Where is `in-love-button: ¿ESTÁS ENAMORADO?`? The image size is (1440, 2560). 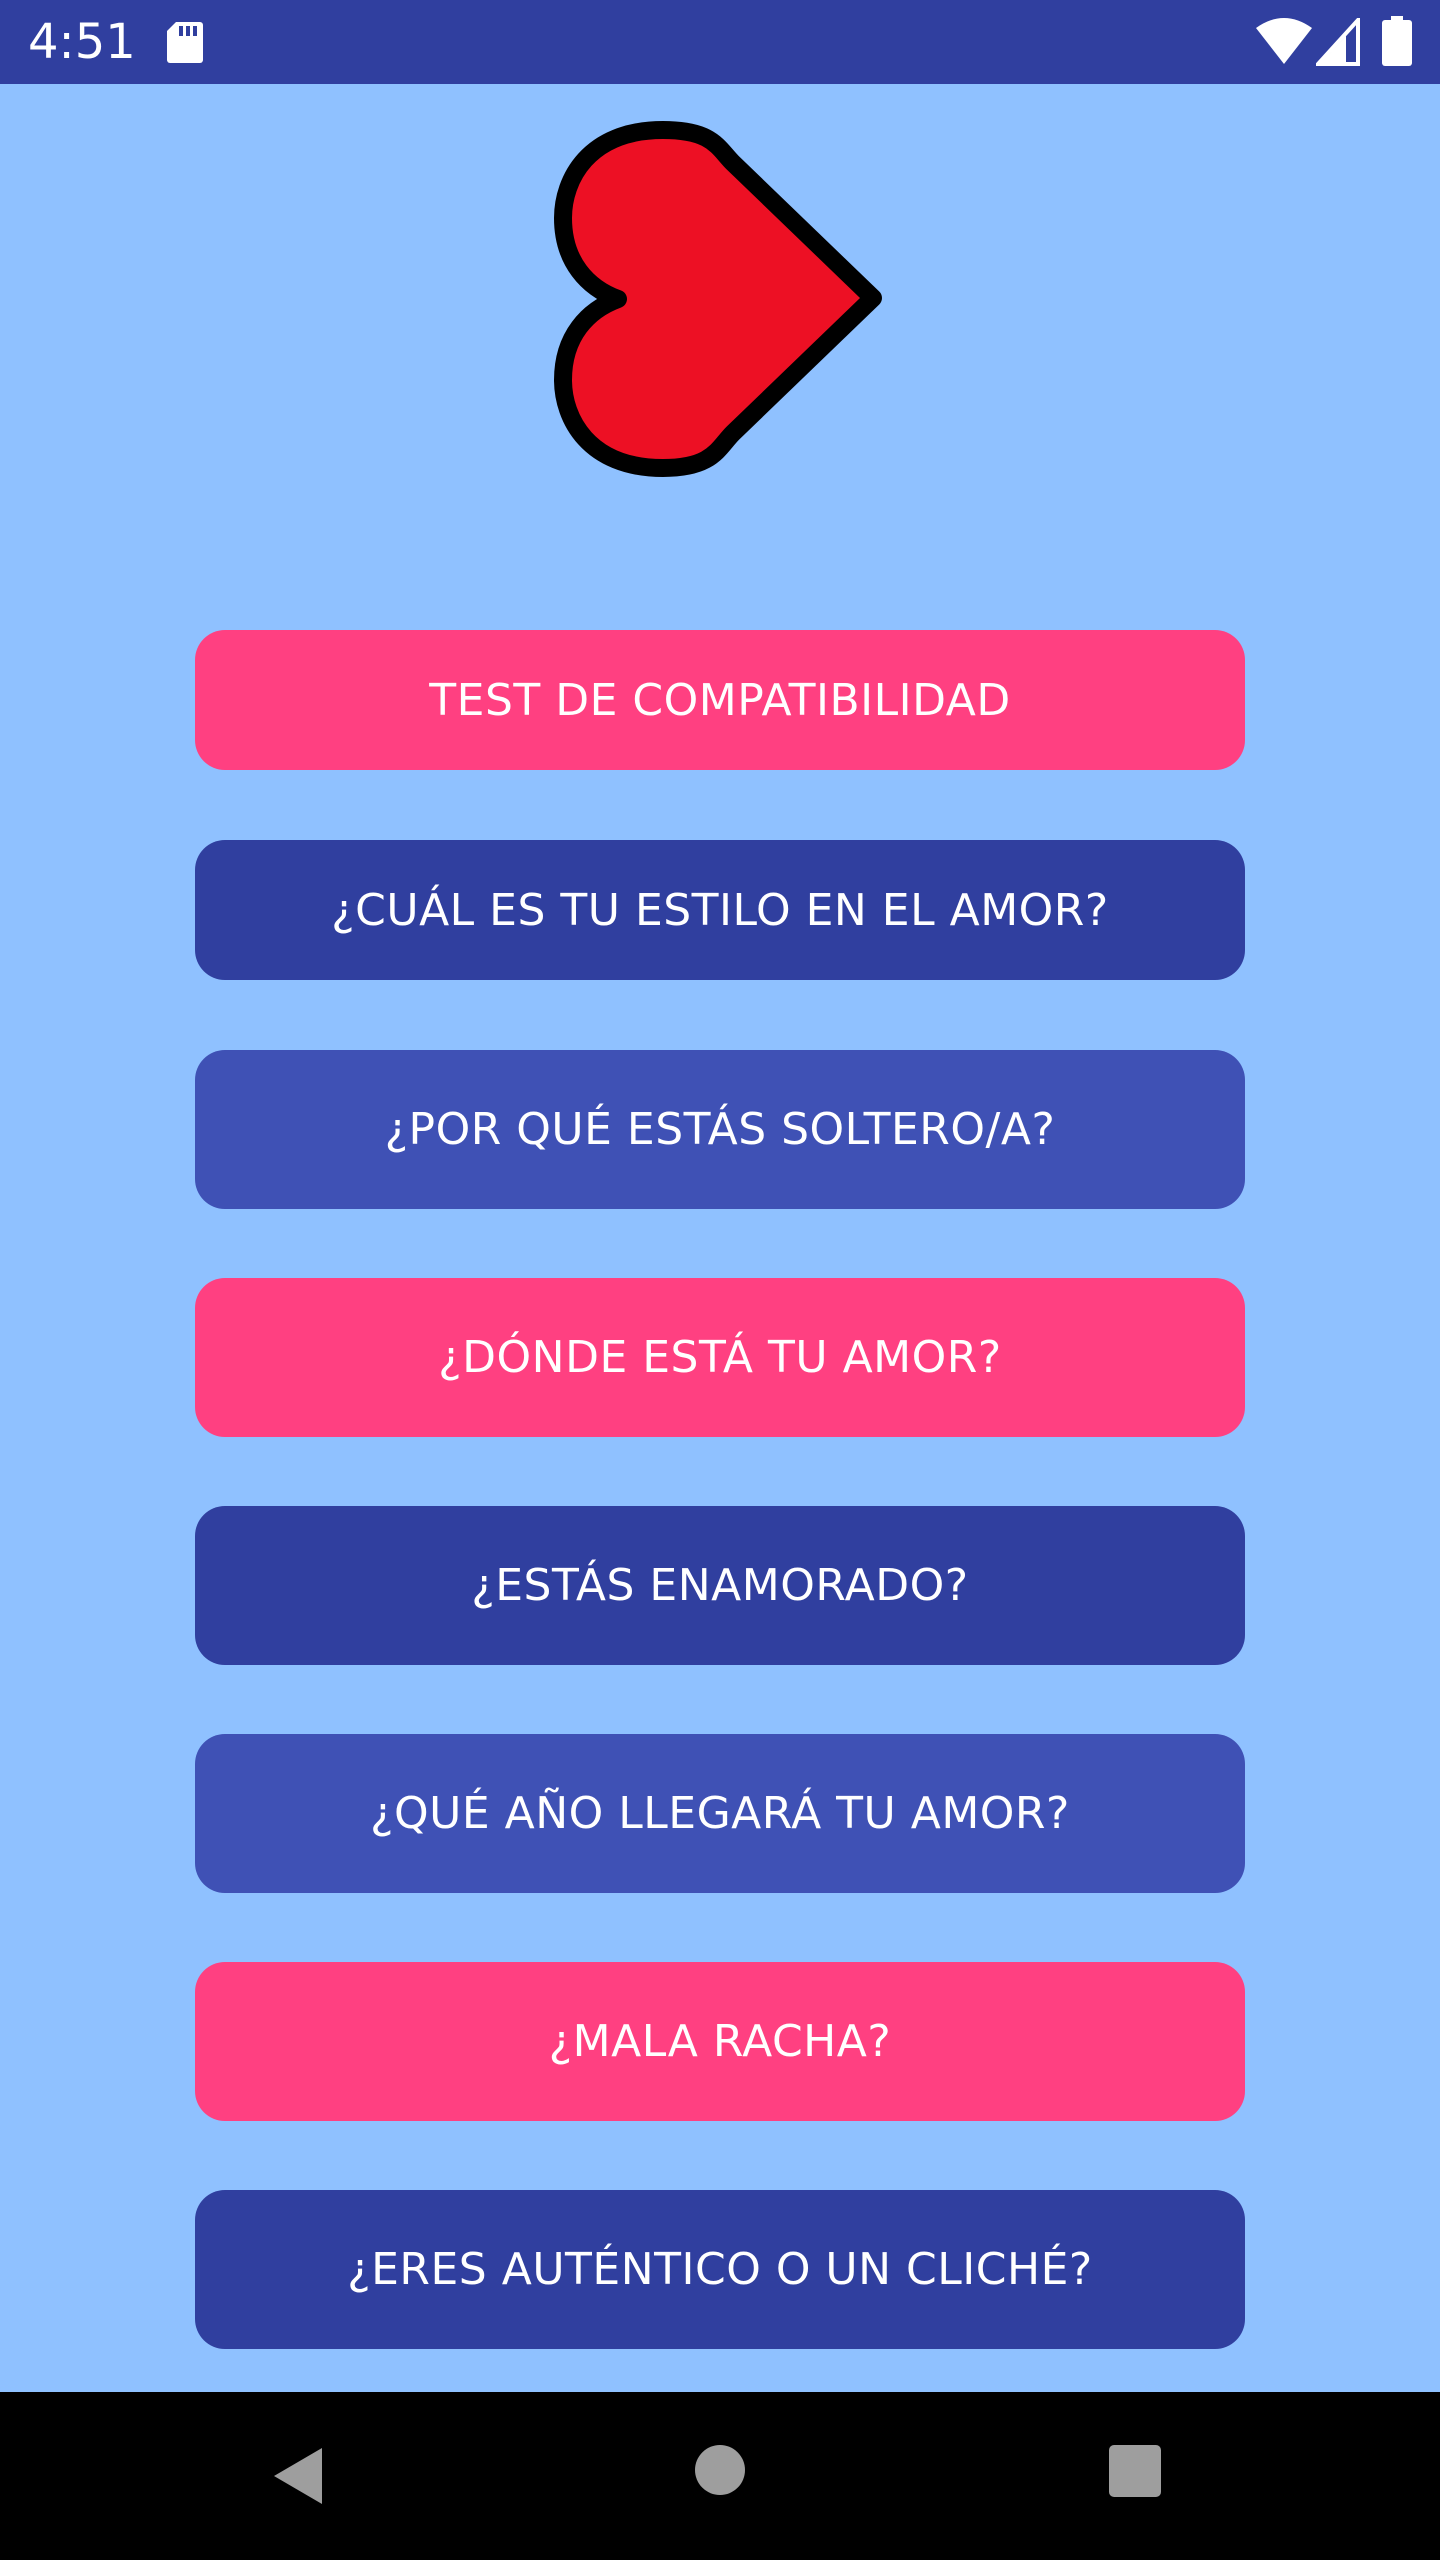 in-love-button: ¿ESTÁS ENAMORADO? is located at coordinates (720, 1585).